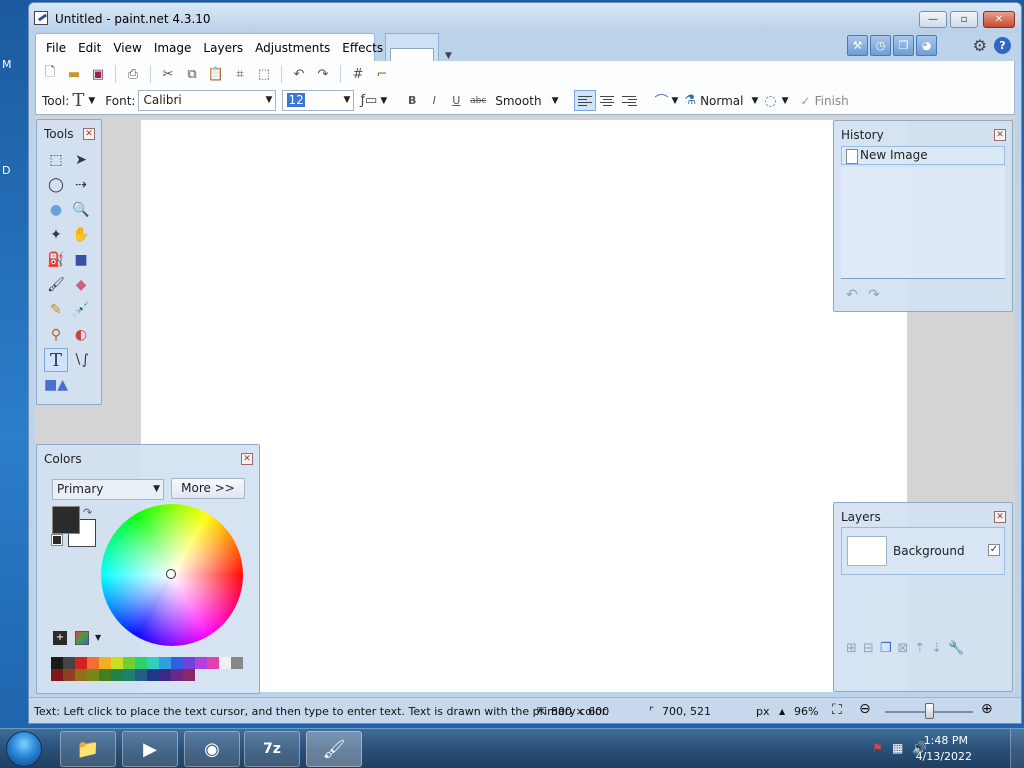  Describe the element at coordinates (91, 101) in the screenshot. I see `tool-dropdown-icon: ▼` at that location.